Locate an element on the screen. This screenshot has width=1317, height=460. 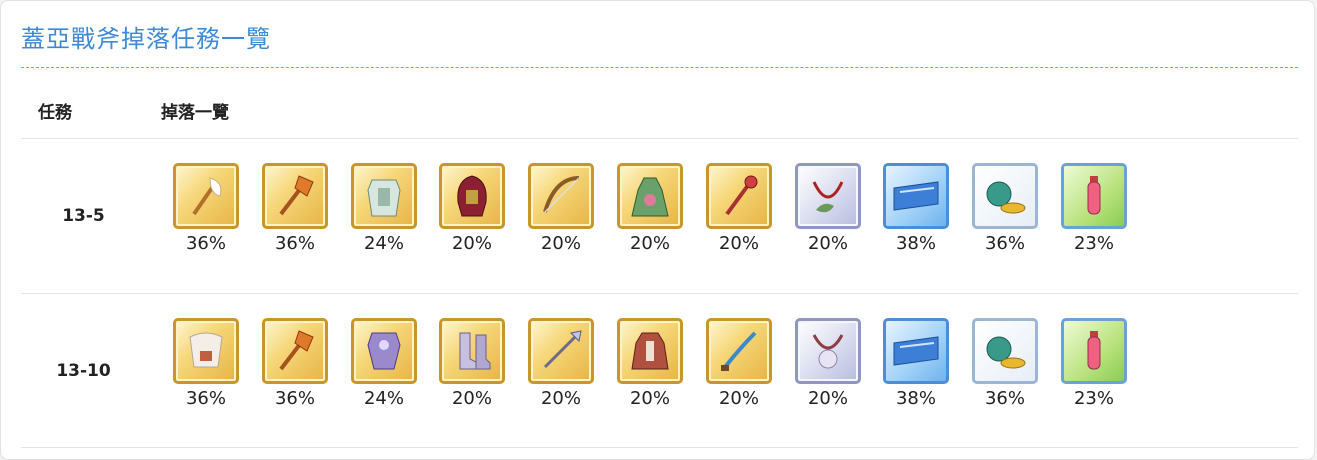
beast-cloak-icon is located at coordinates (206, 351).